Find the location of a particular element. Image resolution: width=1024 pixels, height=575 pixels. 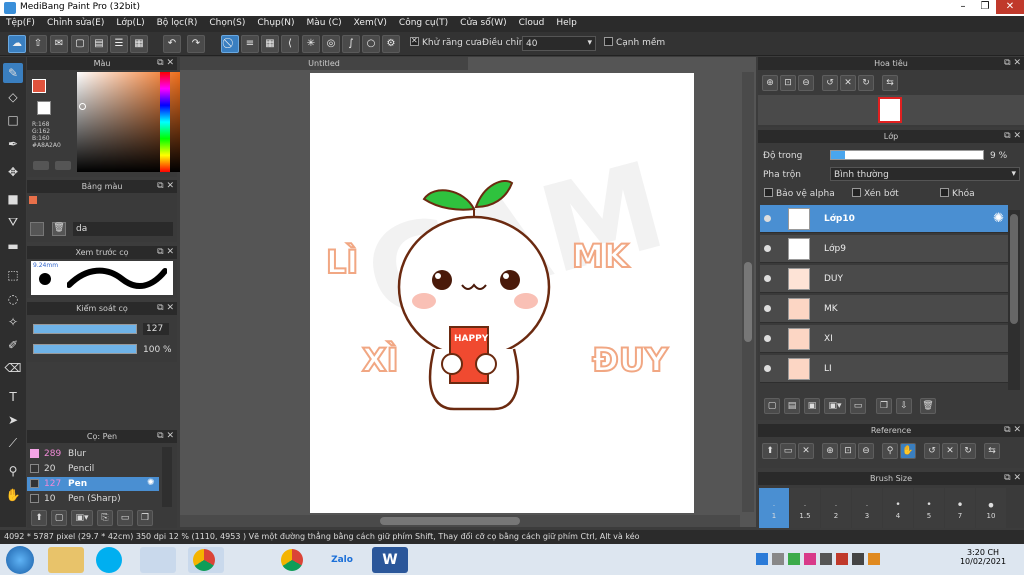

protect-alpha-checkbox is located at coordinates (768, 192).